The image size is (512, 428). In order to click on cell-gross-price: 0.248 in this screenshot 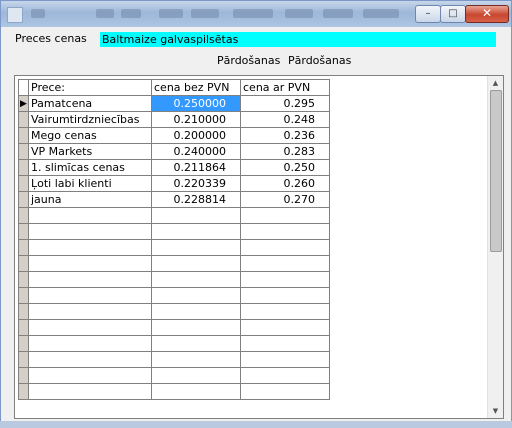, I will do `click(285, 119)`.